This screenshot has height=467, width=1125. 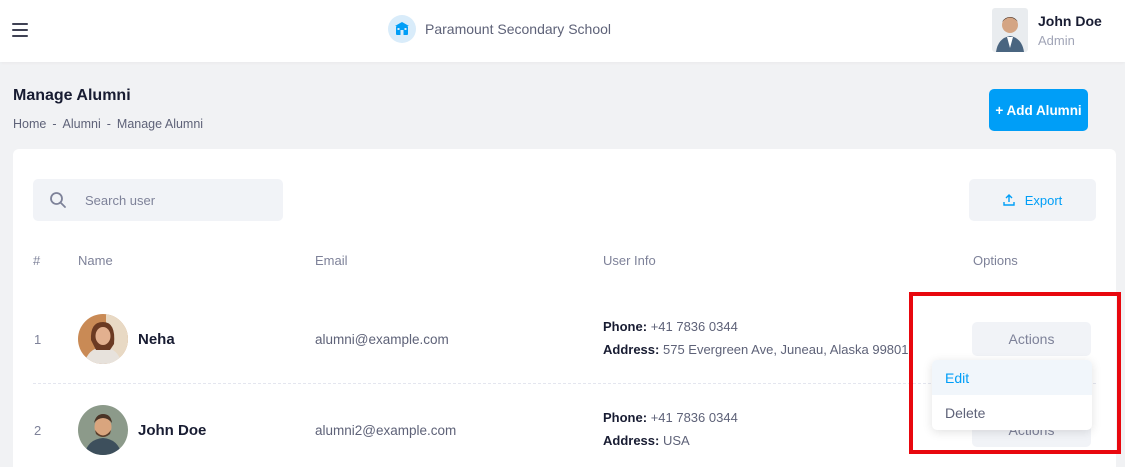 I want to click on upload-icon, so click(x=1009, y=200).